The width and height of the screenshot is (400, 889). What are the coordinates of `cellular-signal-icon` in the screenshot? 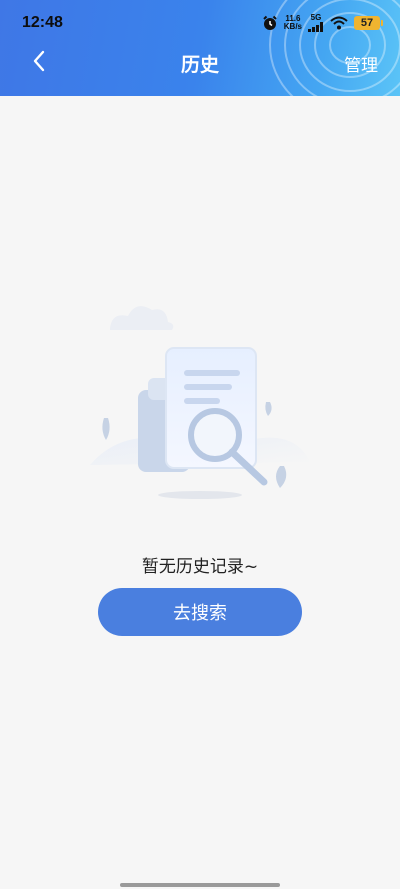 It's located at (315, 27).